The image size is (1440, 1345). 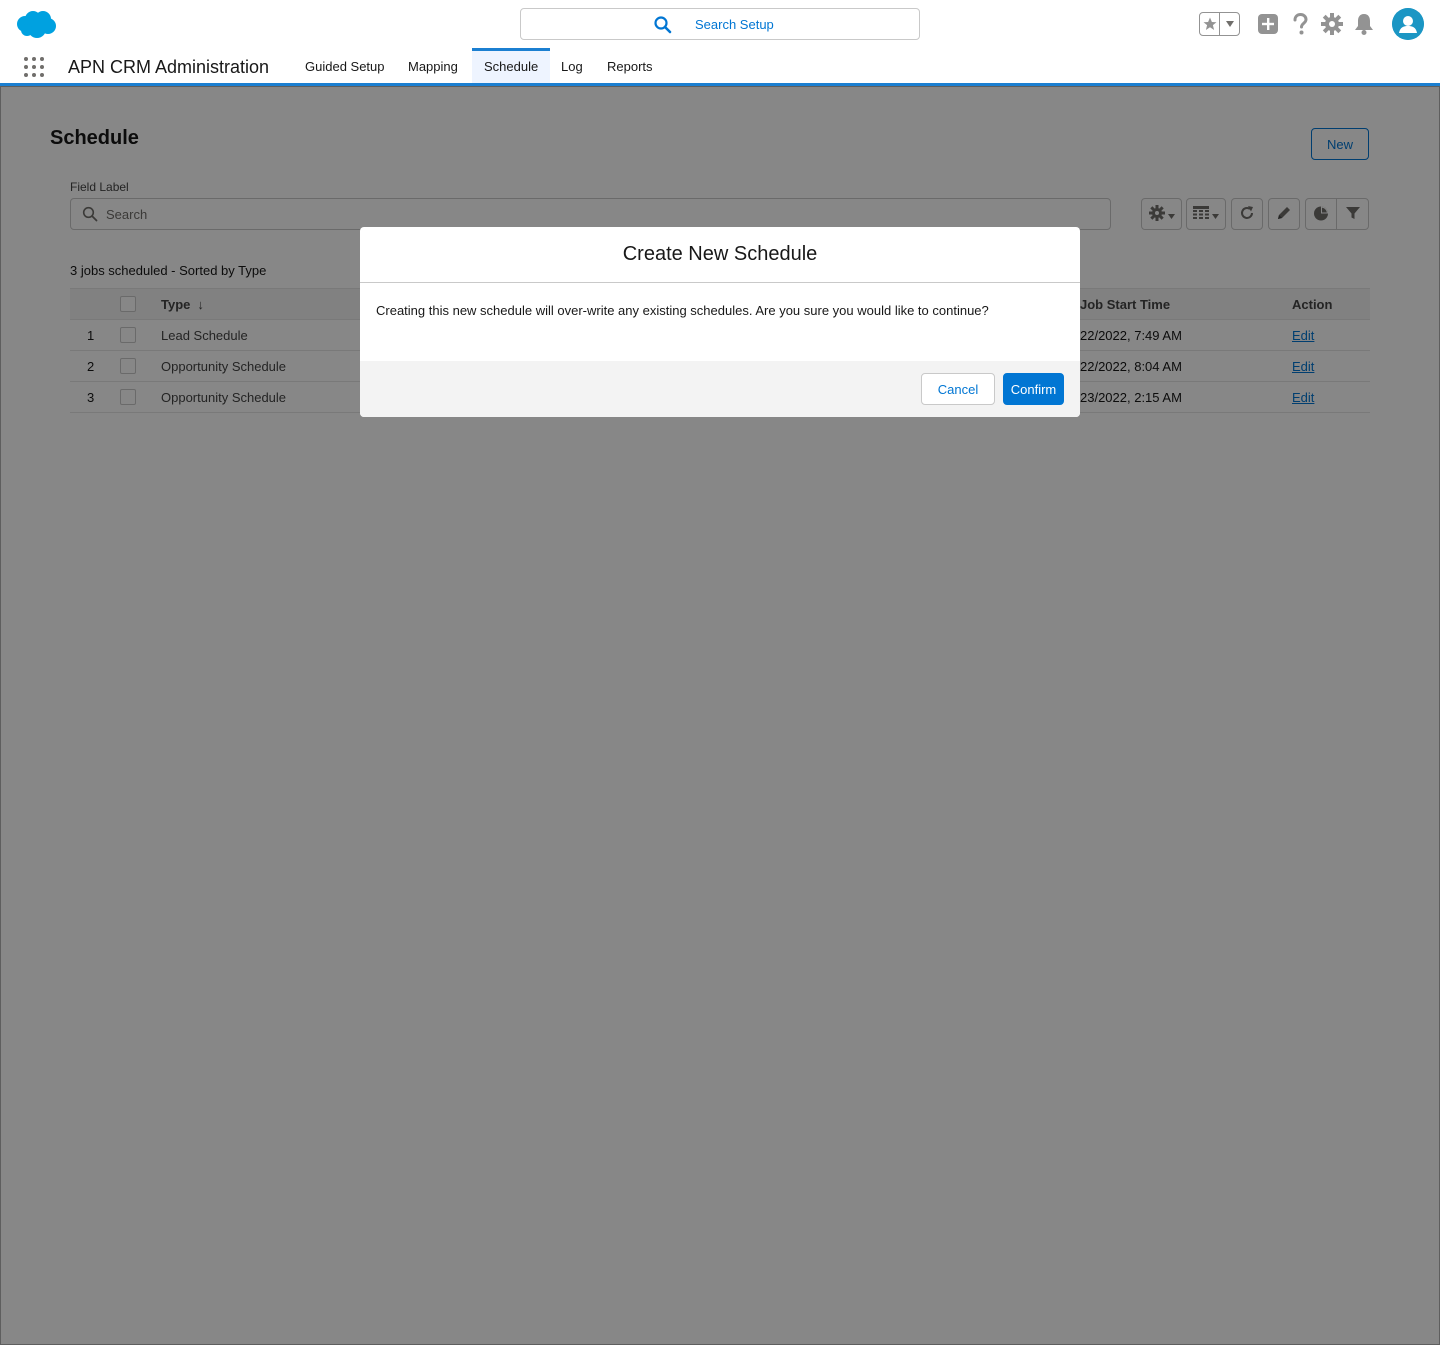 I want to click on app-name: APN CRM Administration, so click(x=169, y=67).